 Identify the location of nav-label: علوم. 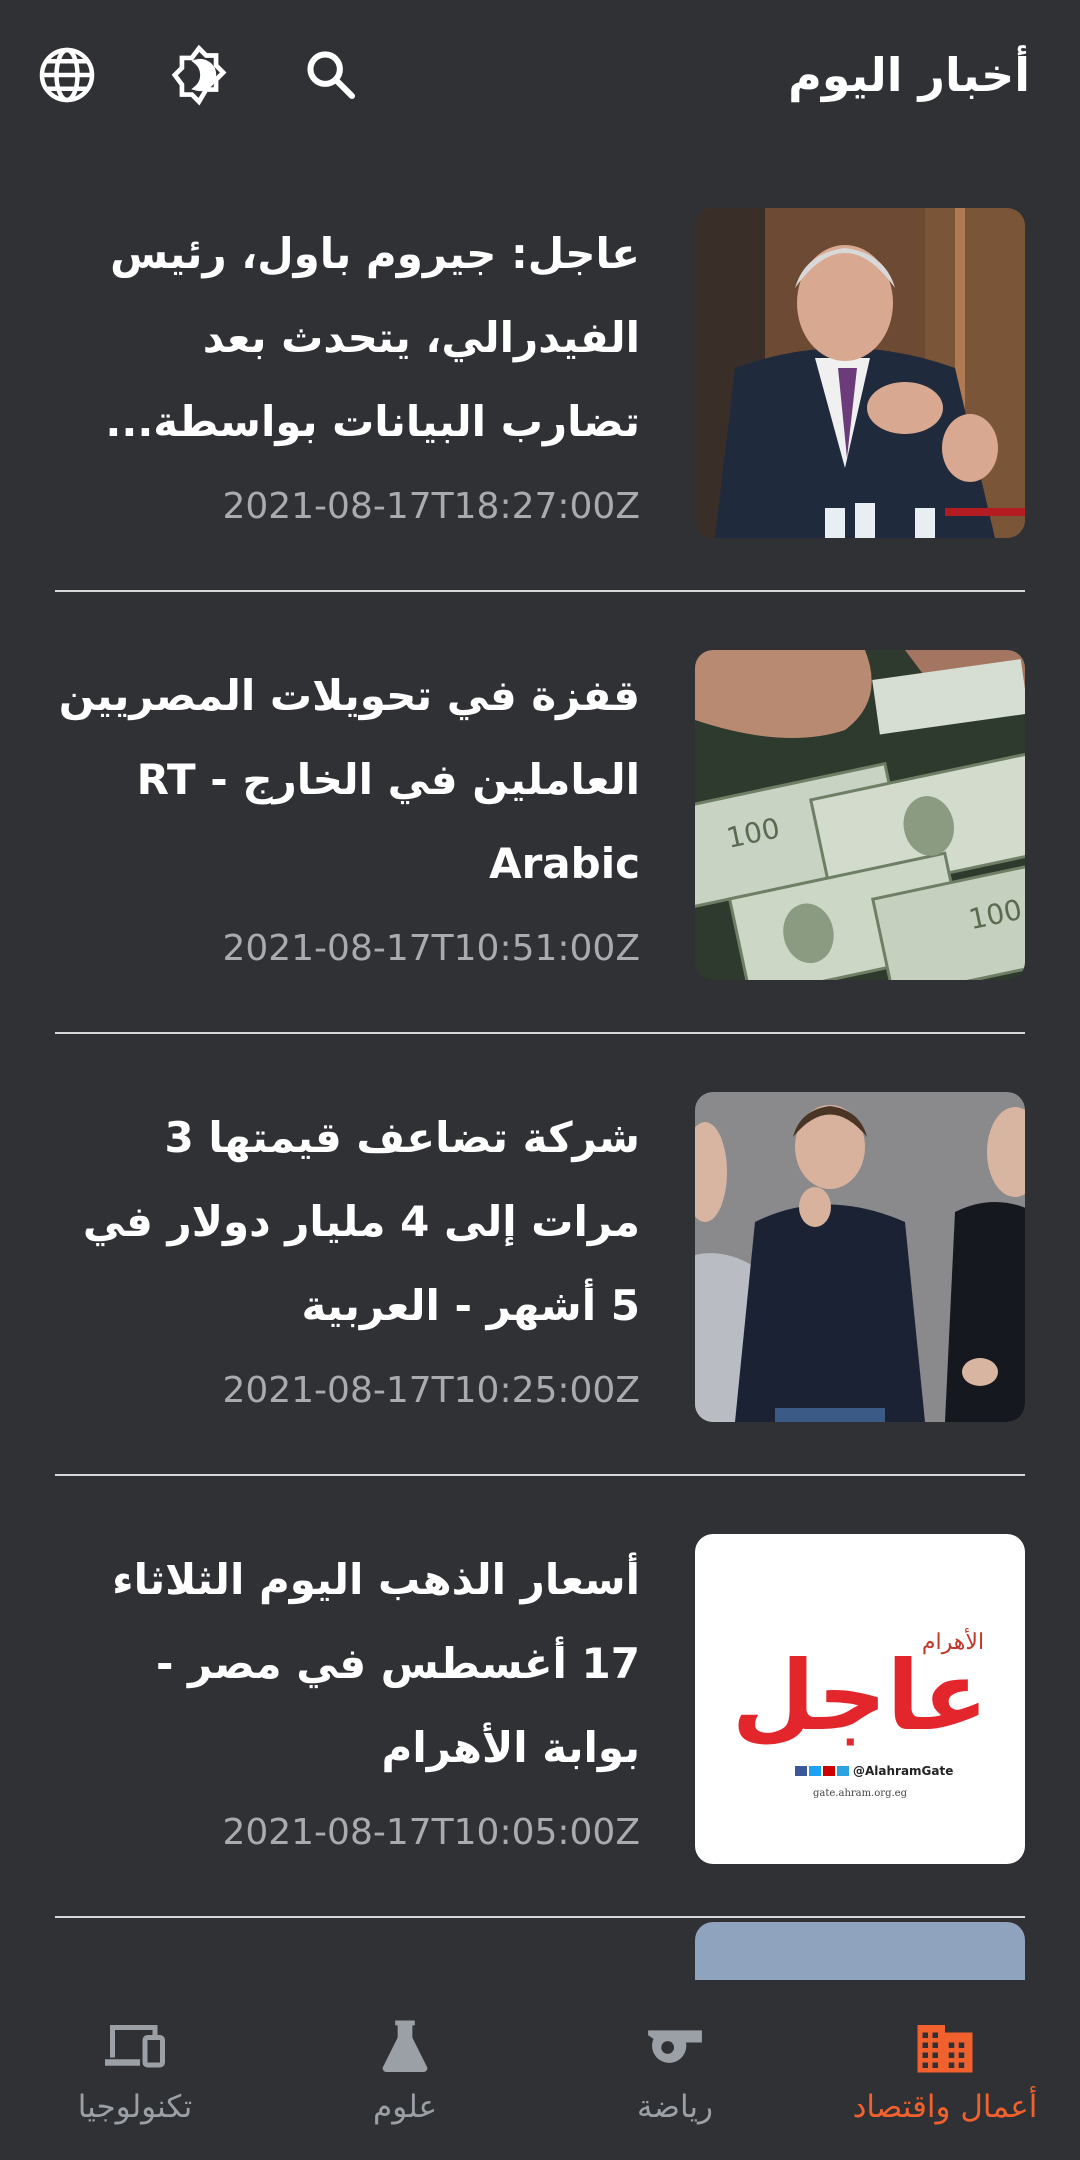
(405, 2107).